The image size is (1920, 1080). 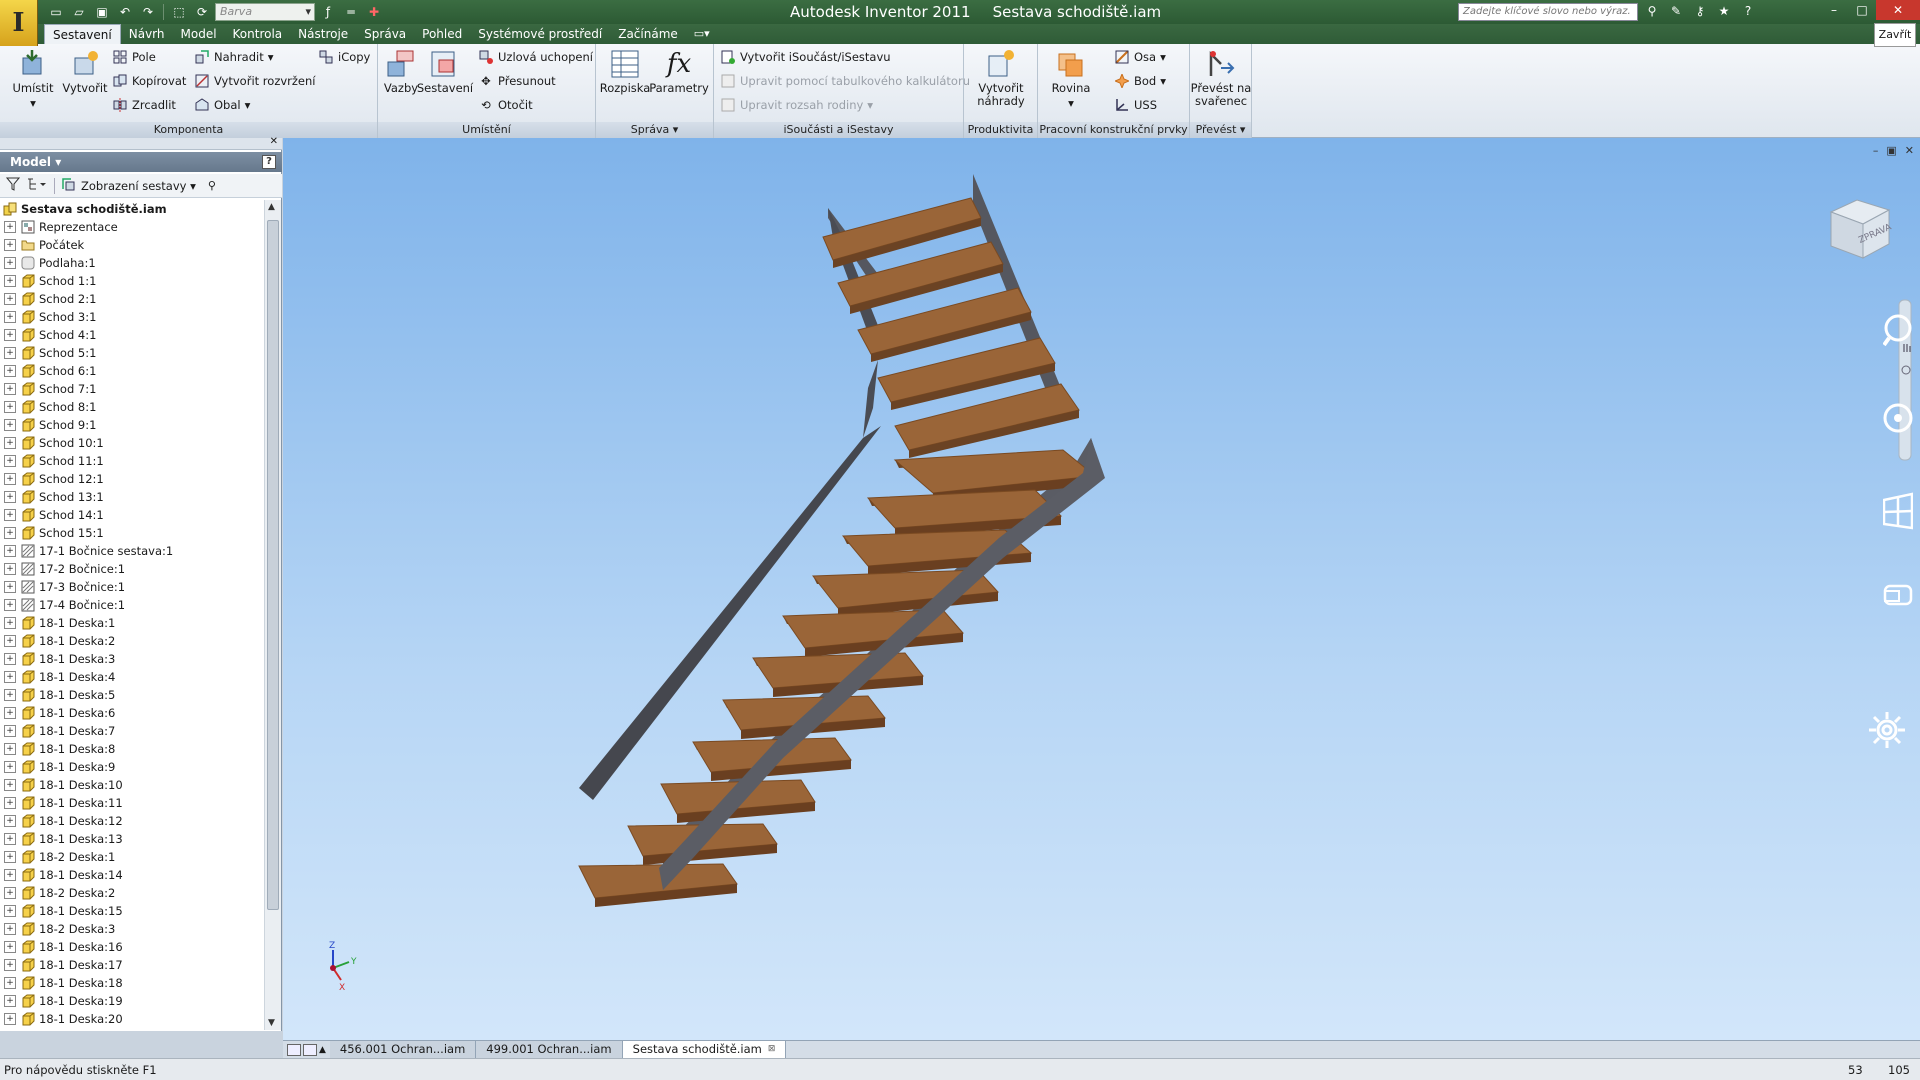 What do you see at coordinates (1898, 595) in the screenshot?
I see `display-icon` at bounding box center [1898, 595].